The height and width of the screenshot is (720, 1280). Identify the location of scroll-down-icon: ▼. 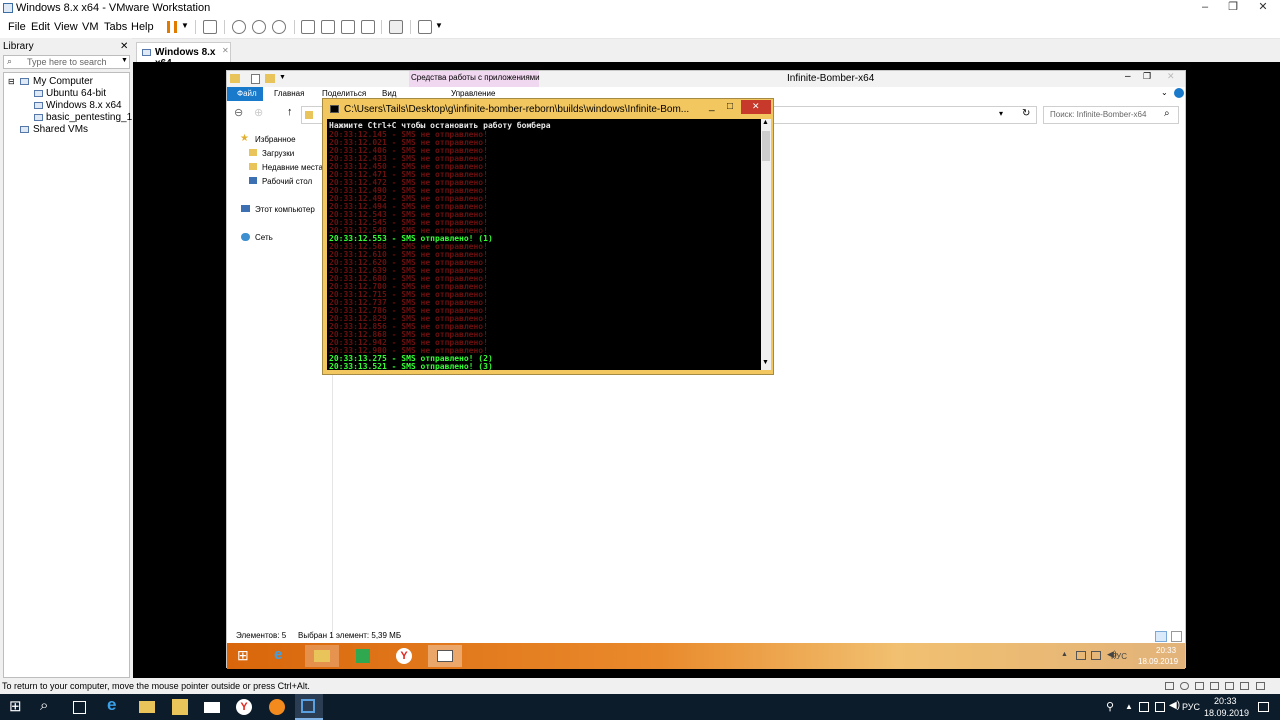
(765, 362).